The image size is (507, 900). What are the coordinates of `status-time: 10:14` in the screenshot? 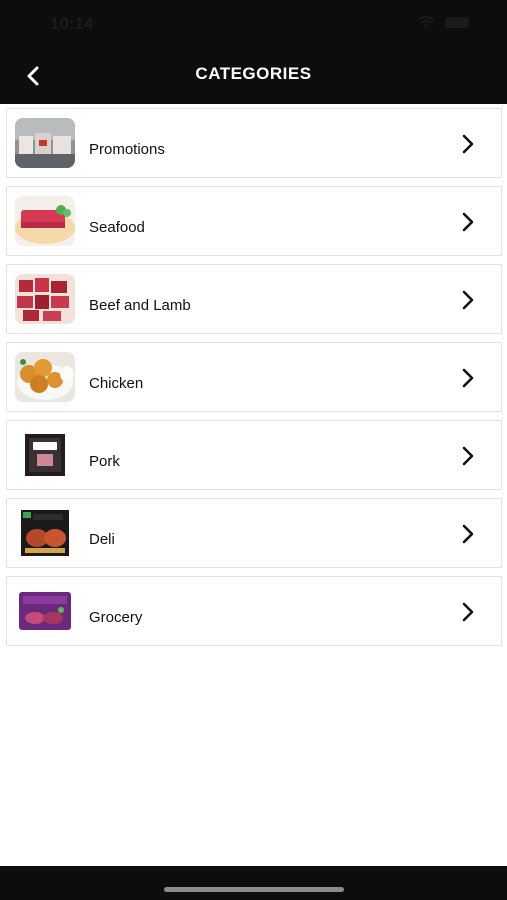 It's located at (72, 23).